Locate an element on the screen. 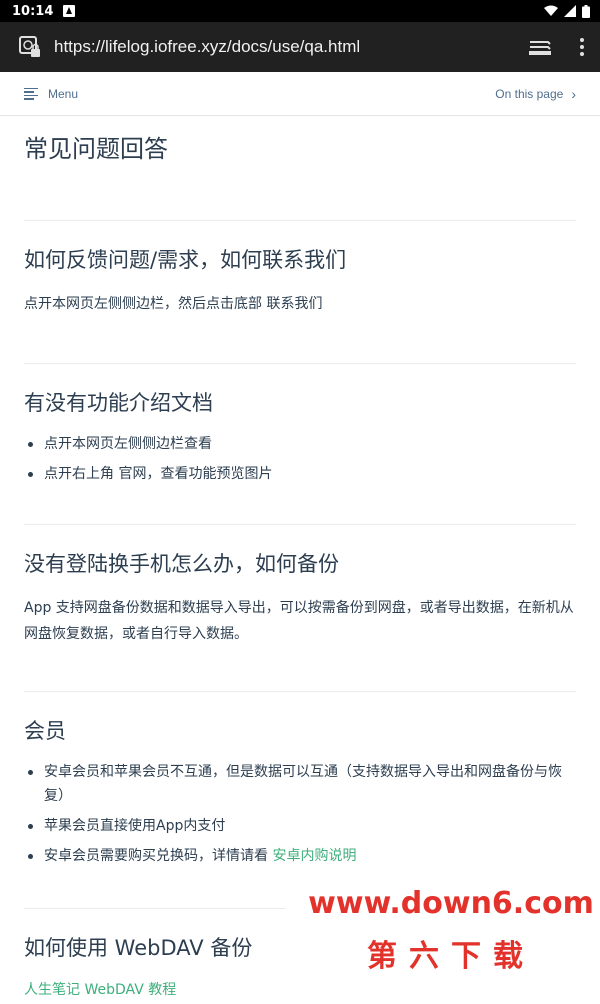 Image resolution: width=600 pixels, height=1004 pixels. section-feedback: 如何反馈问题/需求，如何联系我们 点开本网页左侧侧边栏，然后点击底部 联系我们 is located at coordinates (300, 268).